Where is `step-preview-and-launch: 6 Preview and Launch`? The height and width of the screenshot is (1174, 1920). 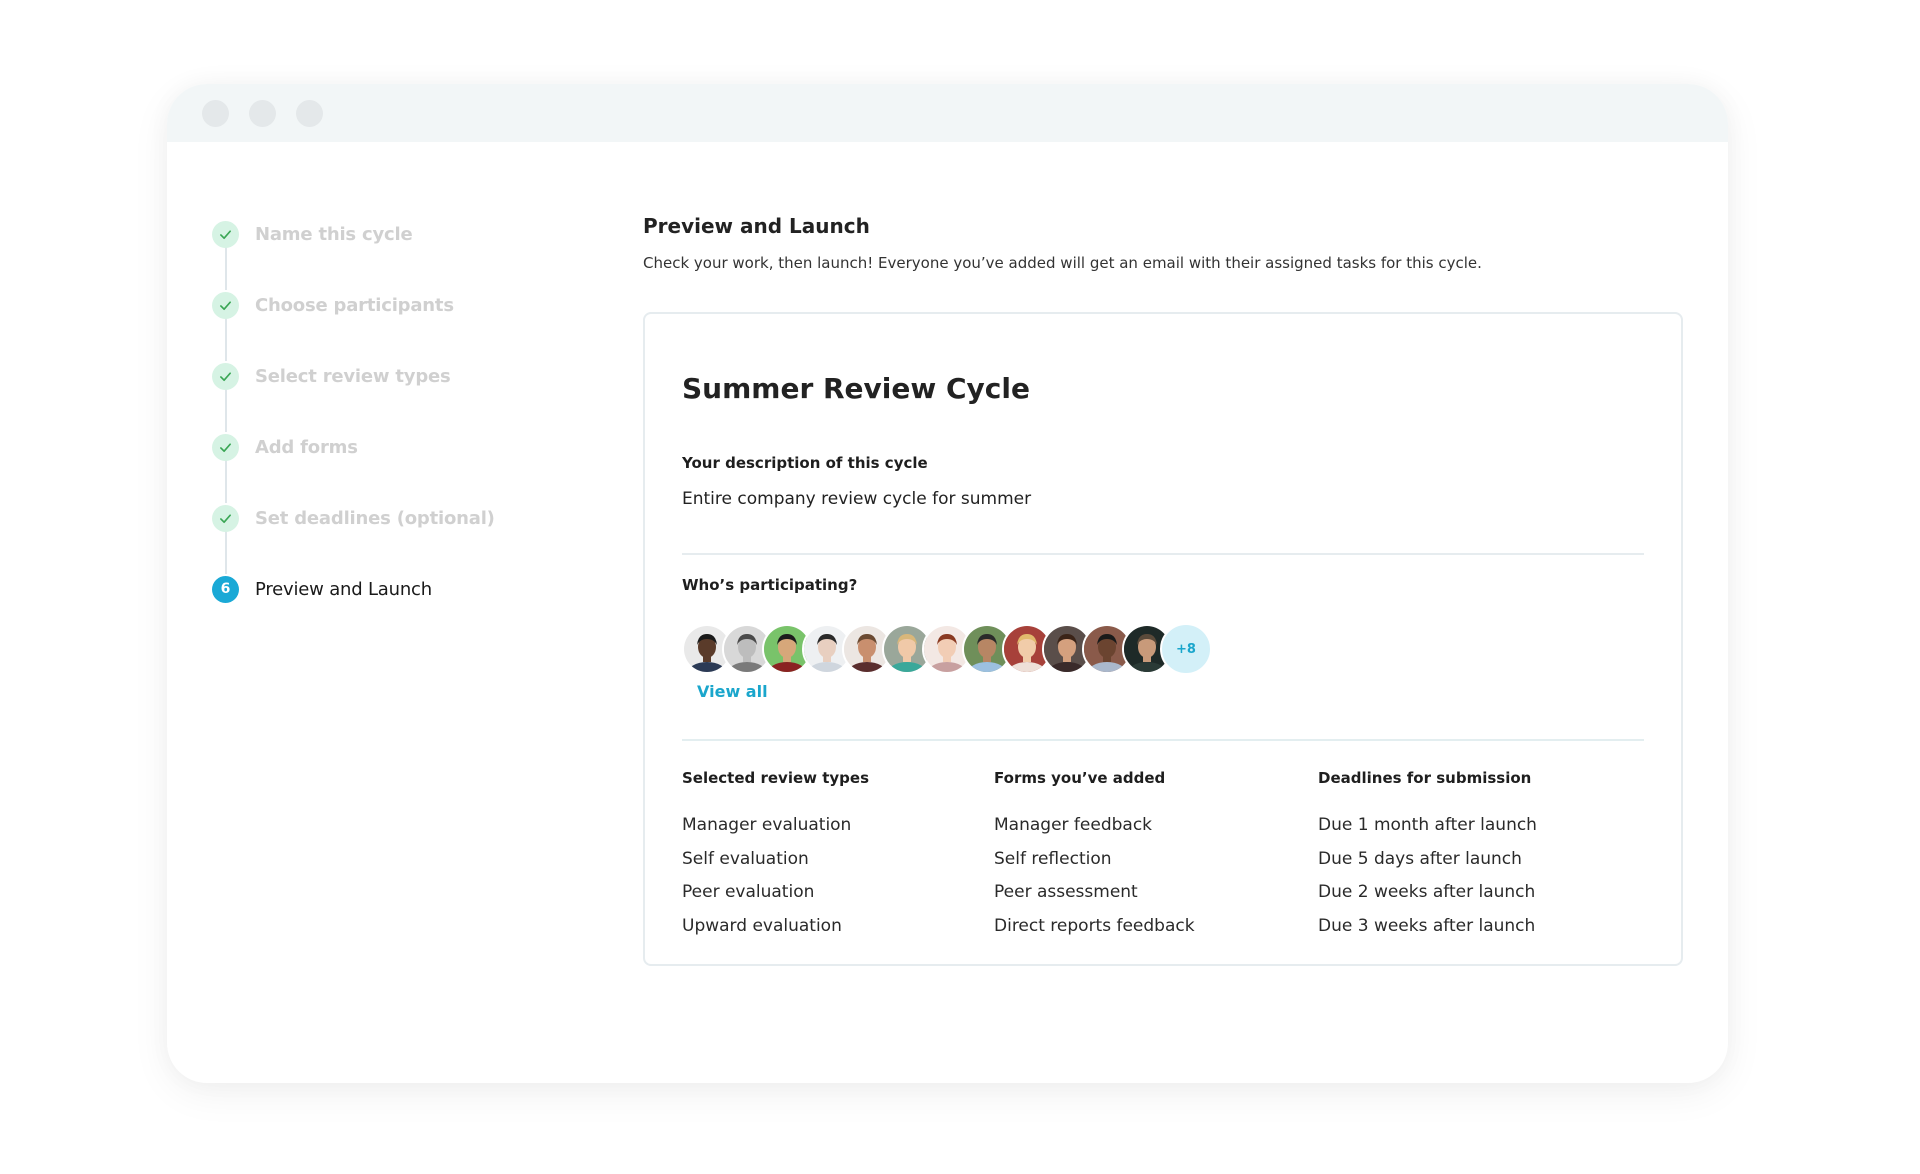
step-preview-and-launch: 6 Preview and Launch is located at coordinates (322, 589).